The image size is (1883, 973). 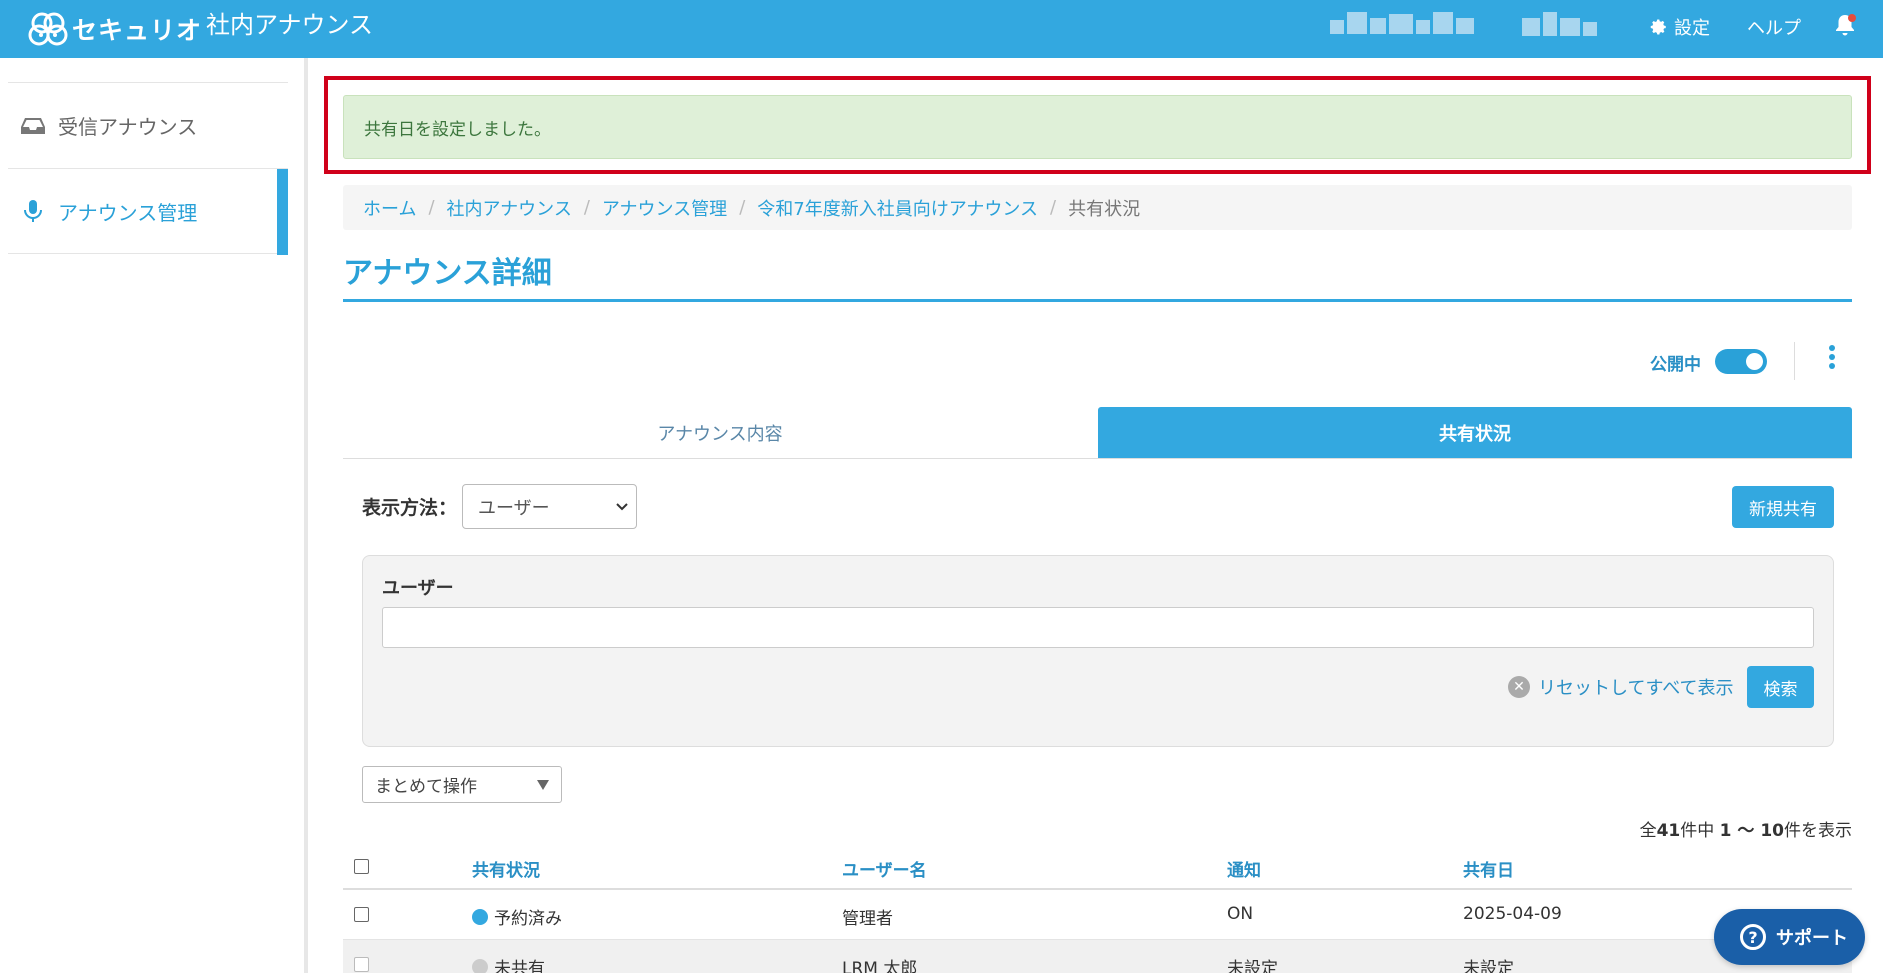 What do you see at coordinates (1636, 688) in the screenshot?
I see `reset-filter-label: リセットしてすべて表示` at bounding box center [1636, 688].